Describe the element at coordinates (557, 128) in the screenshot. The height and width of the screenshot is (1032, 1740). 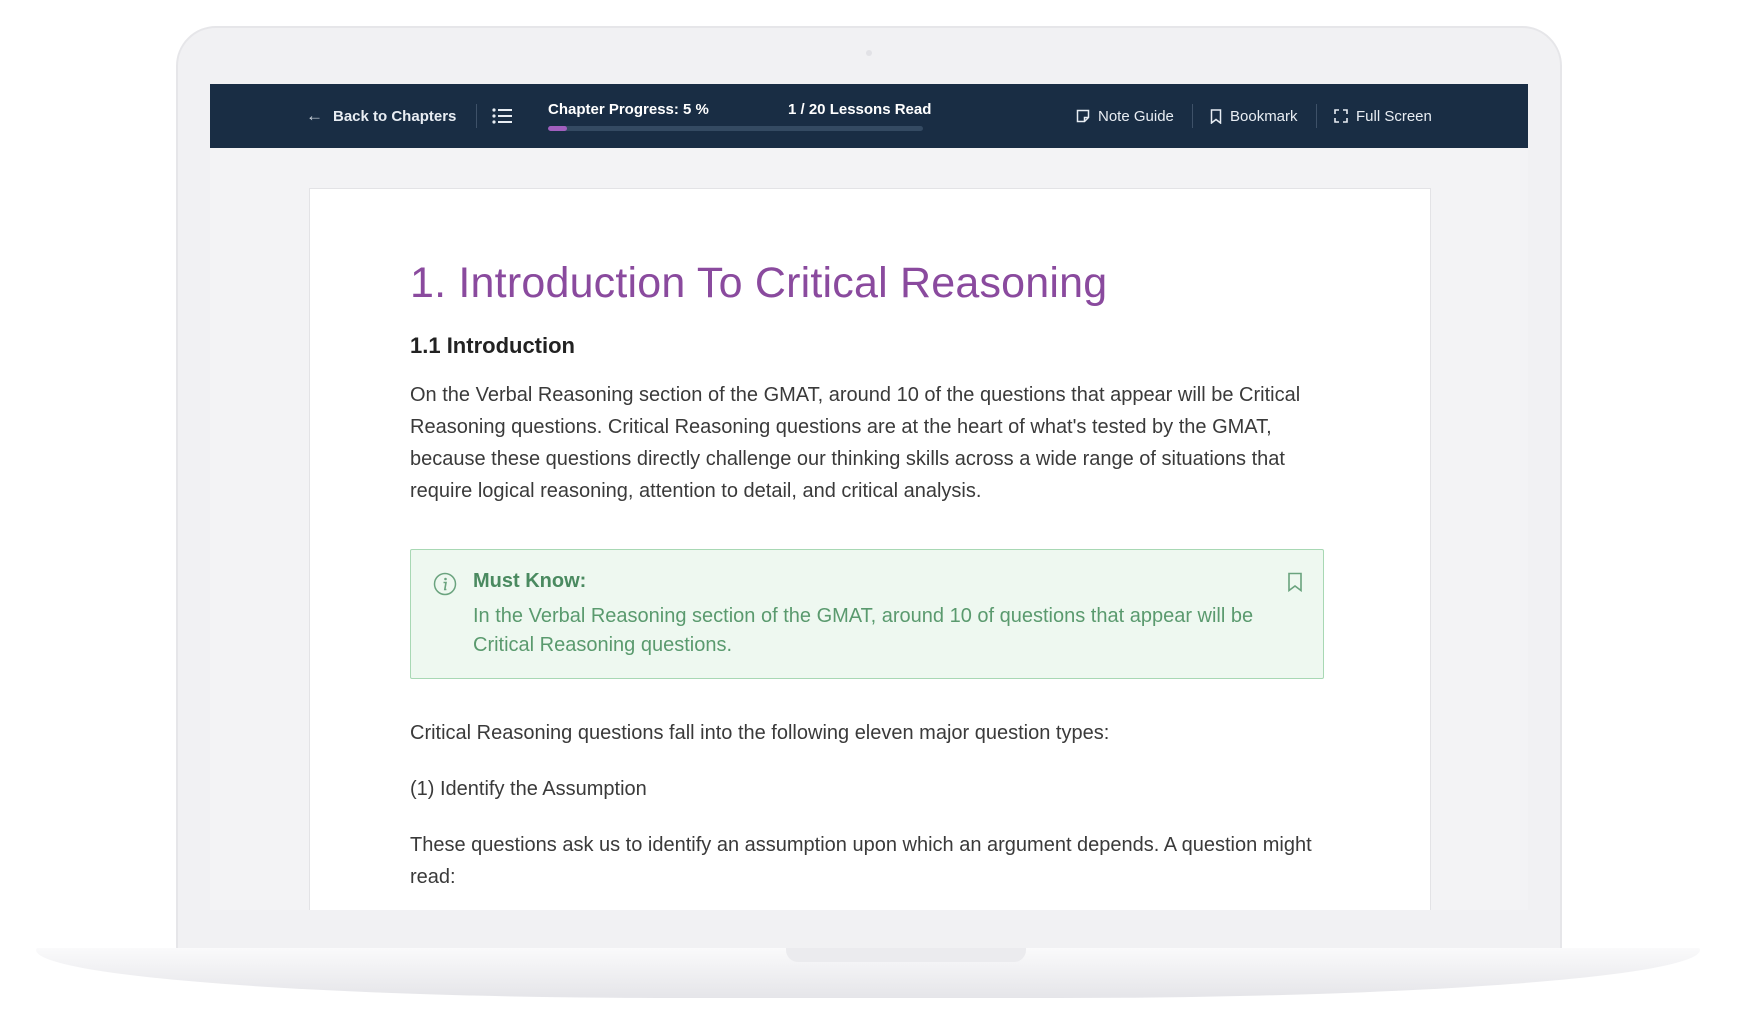
I see `chapter-progress-fill` at that location.